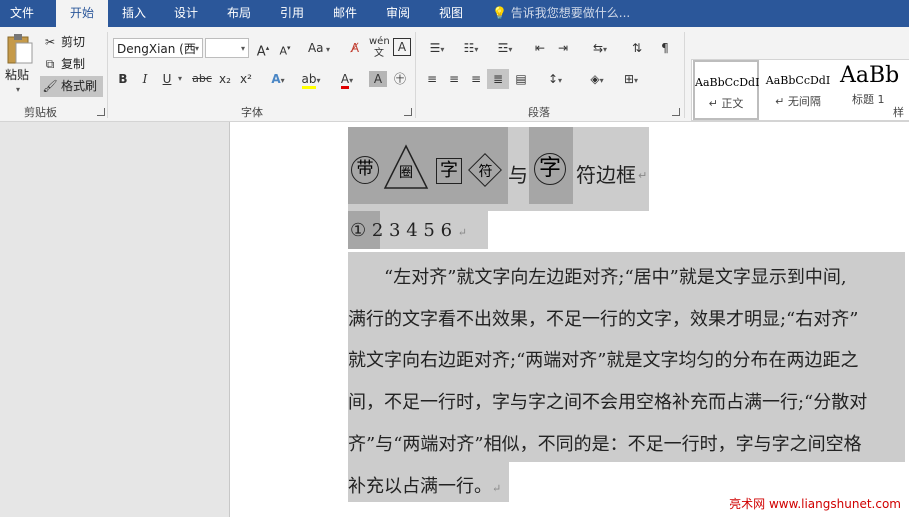 The height and width of the screenshot is (517, 909). I want to click on phonetic-guide-icon: wén 文, so click(379, 47).